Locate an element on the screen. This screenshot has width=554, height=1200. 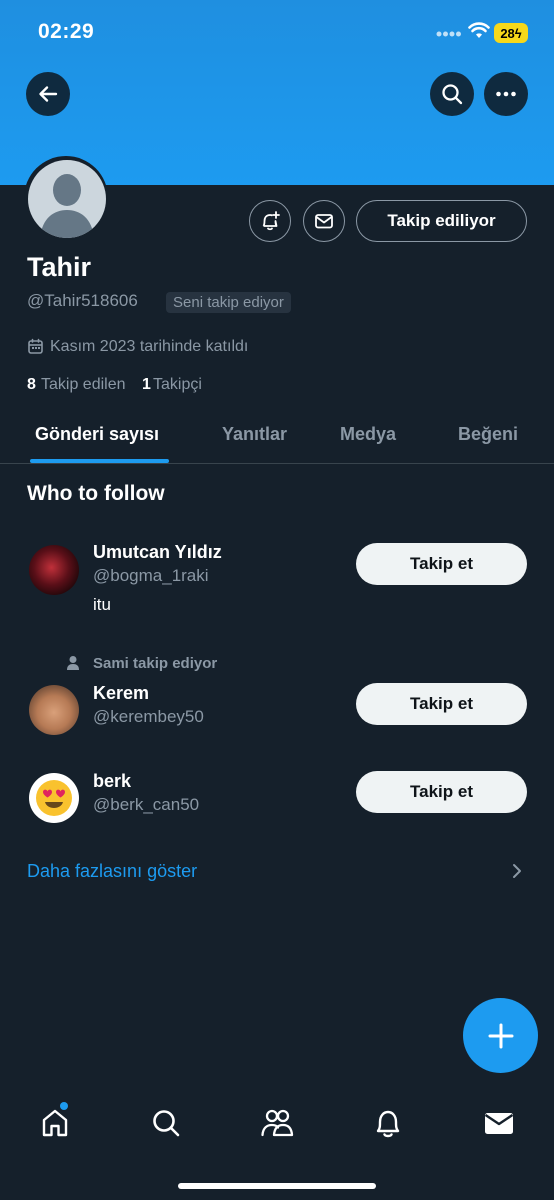
nav-home is located at coordinates (55, 1123).